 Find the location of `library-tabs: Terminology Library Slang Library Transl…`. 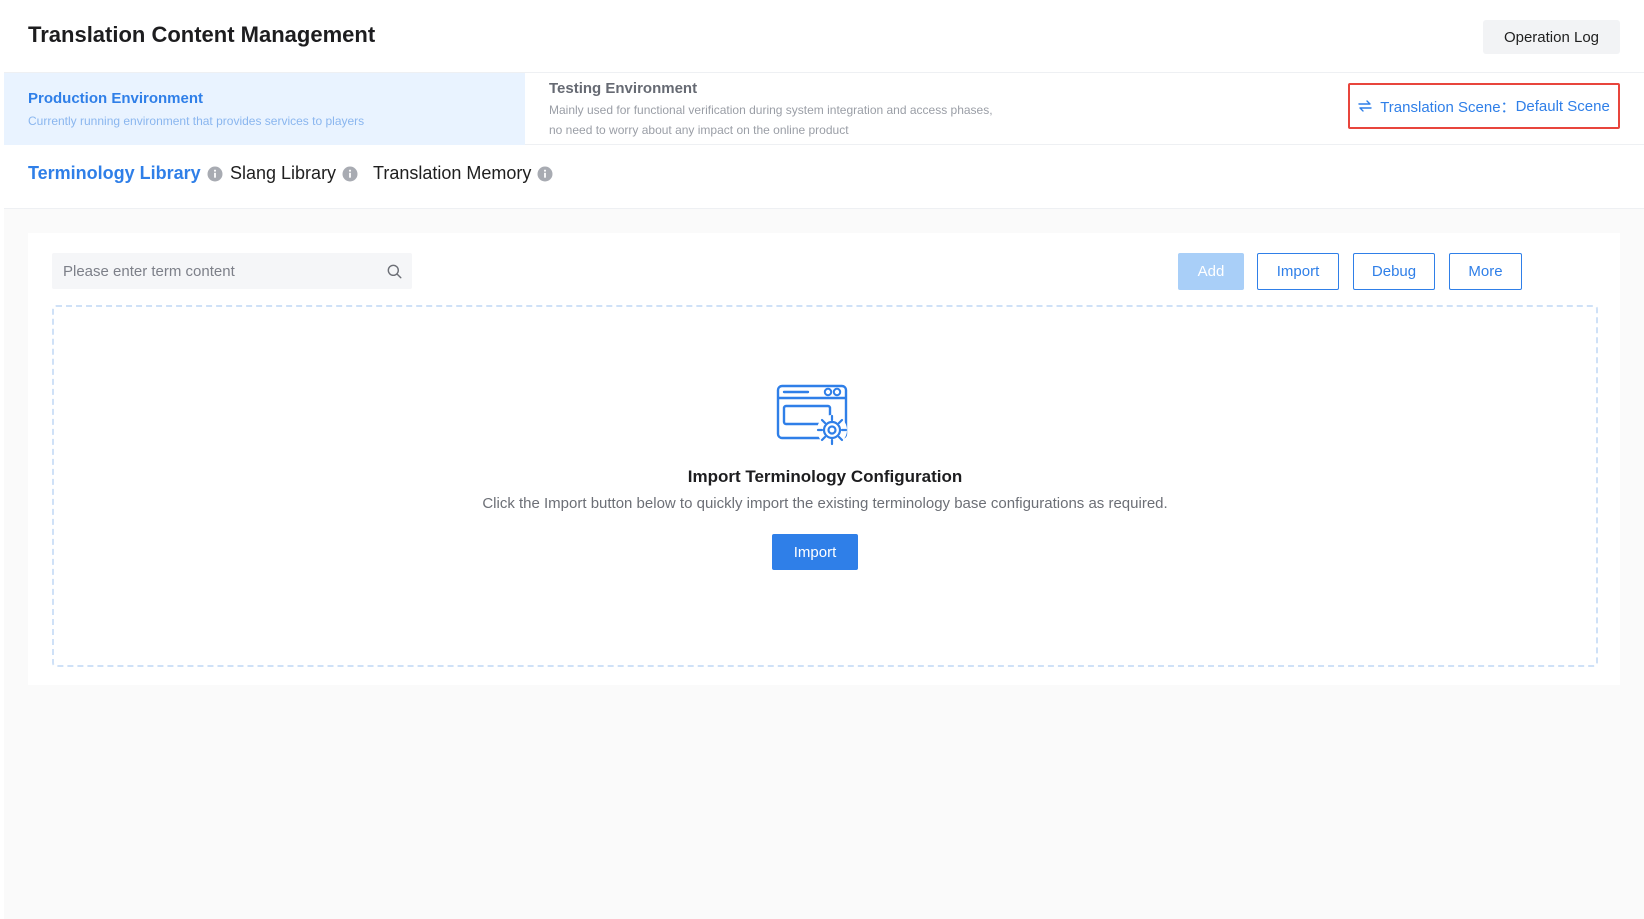

library-tabs: Terminology Library Slang Library Transl… is located at coordinates (824, 177).